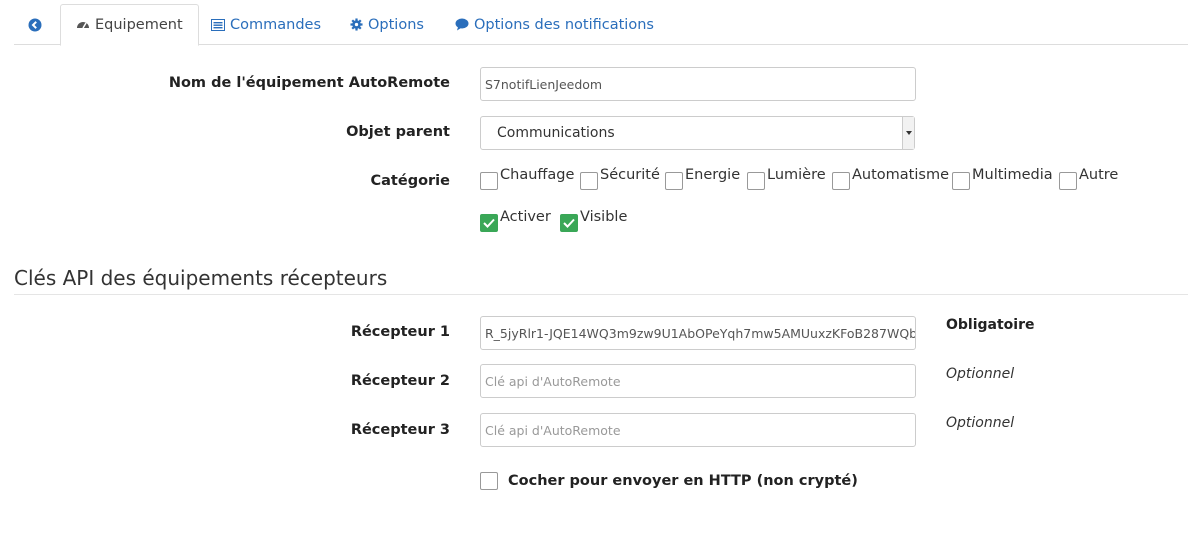 The image size is (1188, 542). I want to click on parent-object-label: Objet parent, so click(398, 132).